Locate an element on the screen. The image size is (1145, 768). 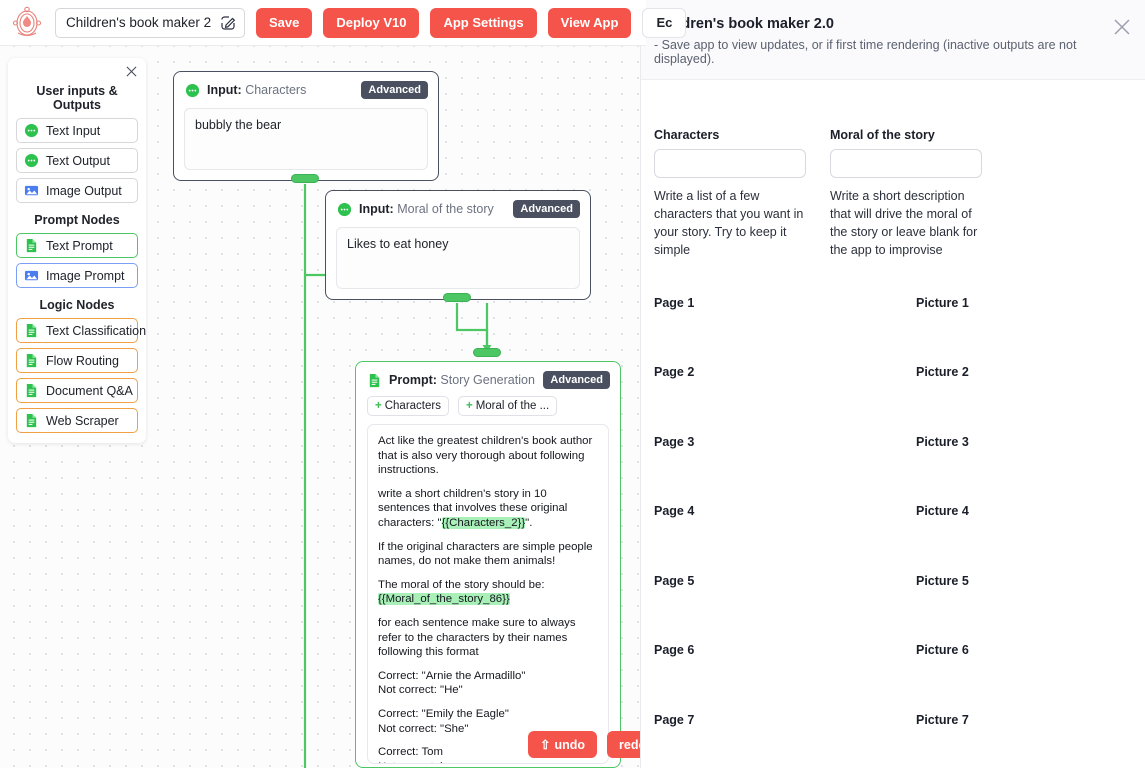
variable-chip-characters: + Characters is located at coordinates (408, 406).